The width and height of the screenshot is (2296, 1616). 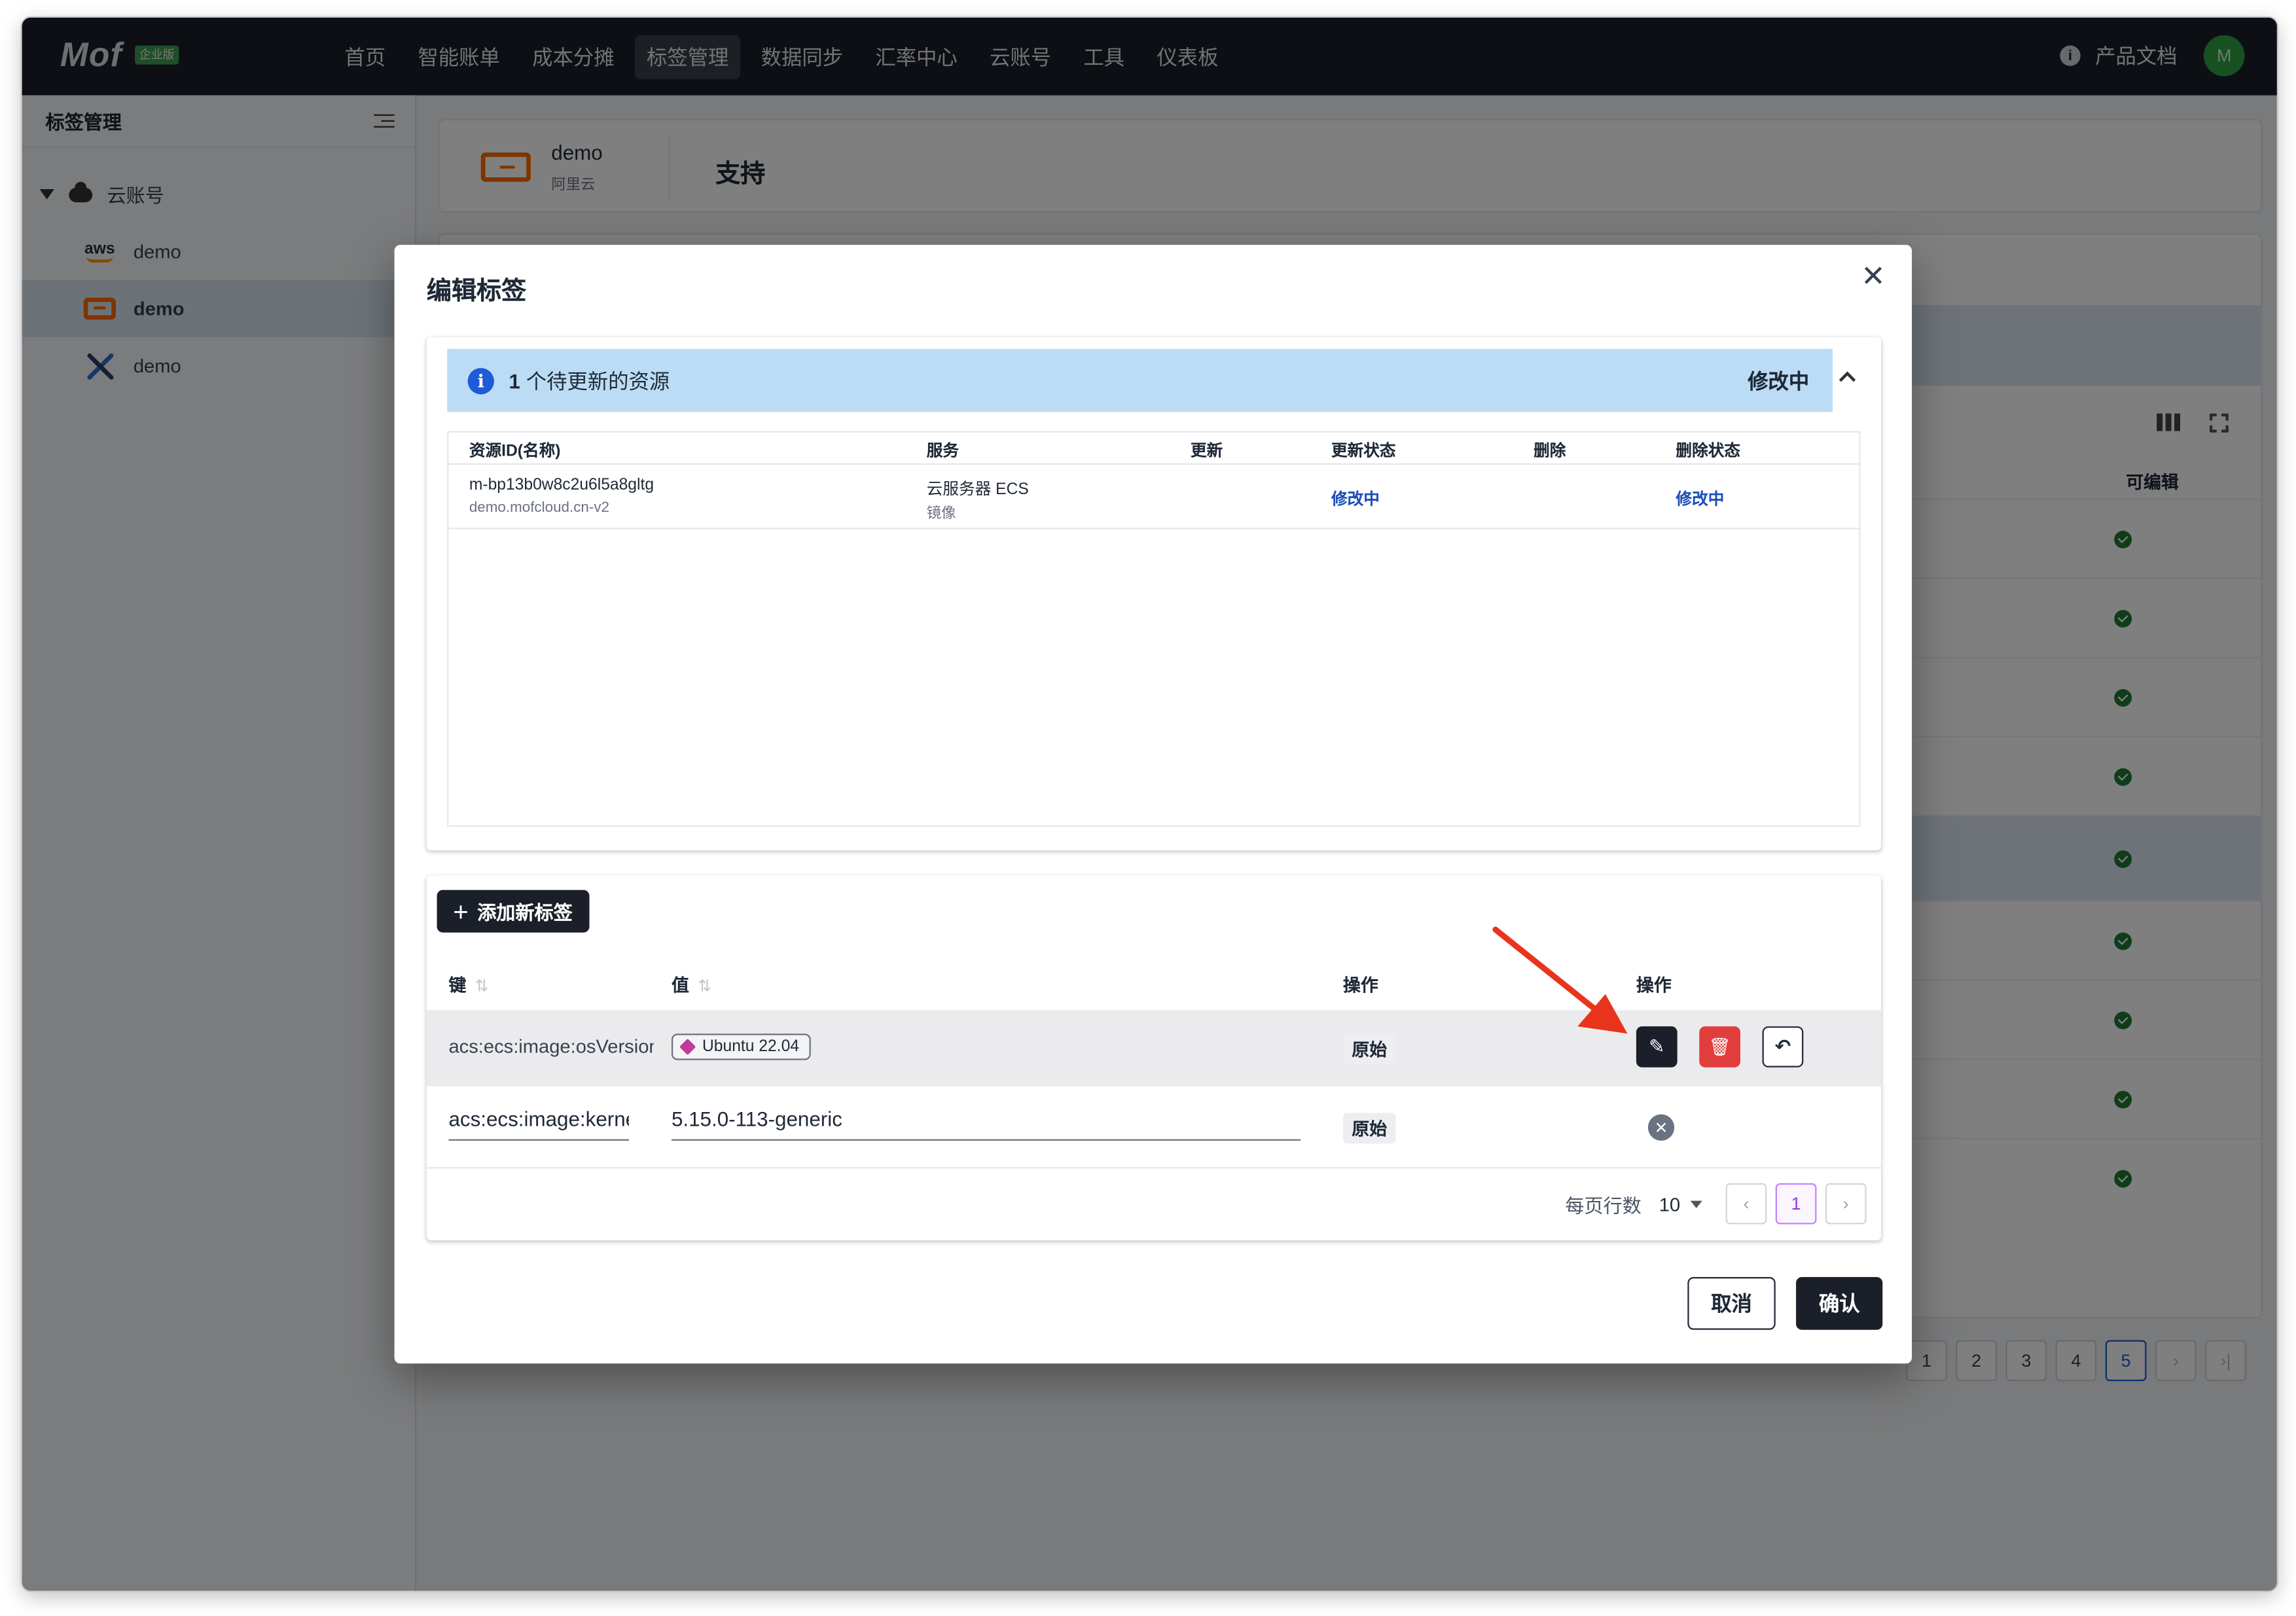 I want to click on add-tag-label: 添加新标签, so click(x=525, y=912).